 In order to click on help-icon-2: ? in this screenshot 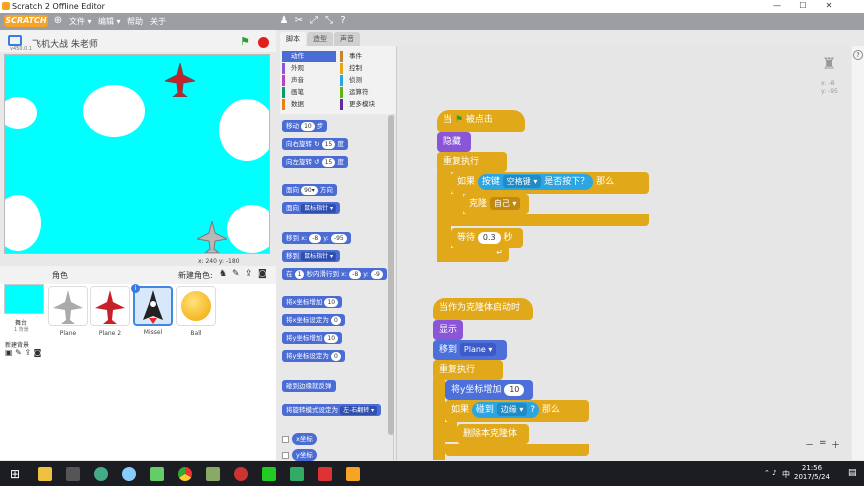, I will do `click(858, 55)`.